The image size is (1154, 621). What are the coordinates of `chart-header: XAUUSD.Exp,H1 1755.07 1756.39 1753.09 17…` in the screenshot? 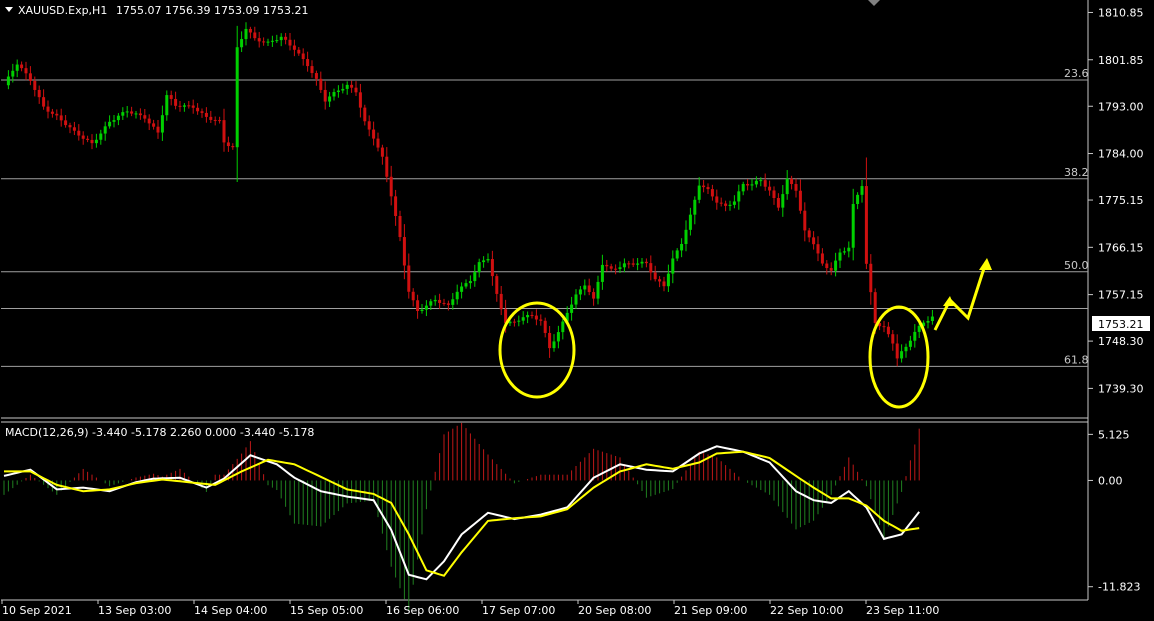 It's located at (156, 10).